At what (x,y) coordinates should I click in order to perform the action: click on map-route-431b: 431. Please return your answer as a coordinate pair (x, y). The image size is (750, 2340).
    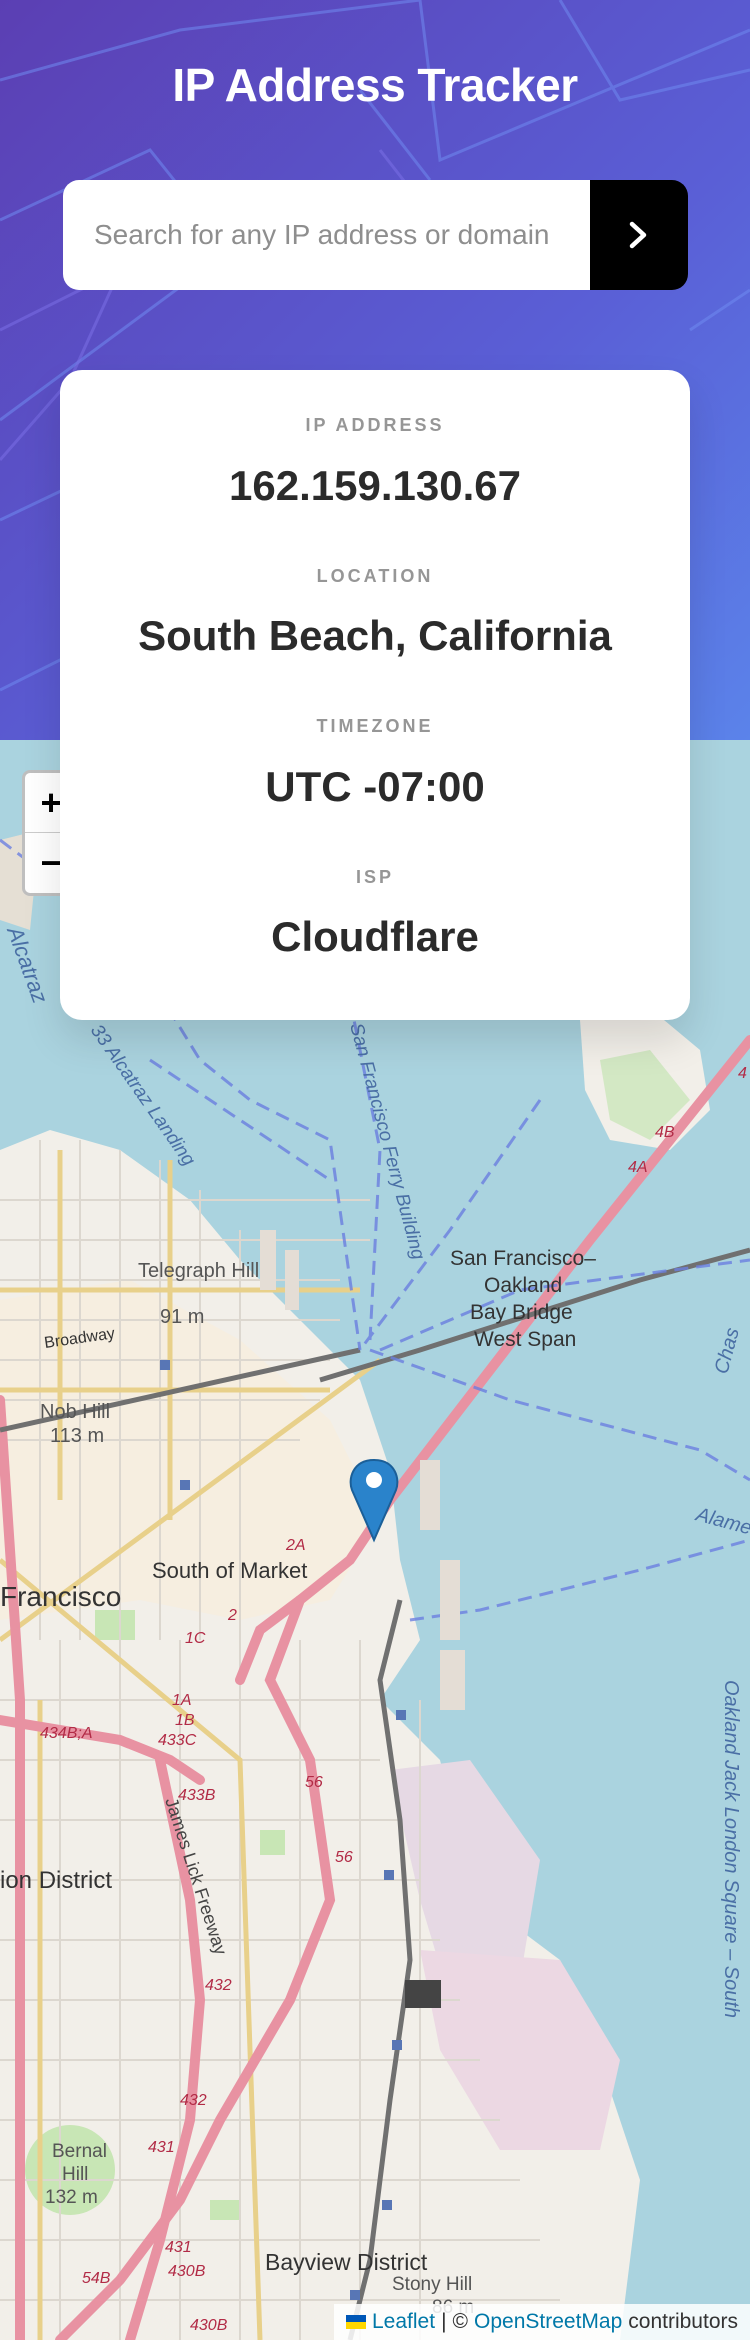
    Looking at the image, I should click on (178, 2247).